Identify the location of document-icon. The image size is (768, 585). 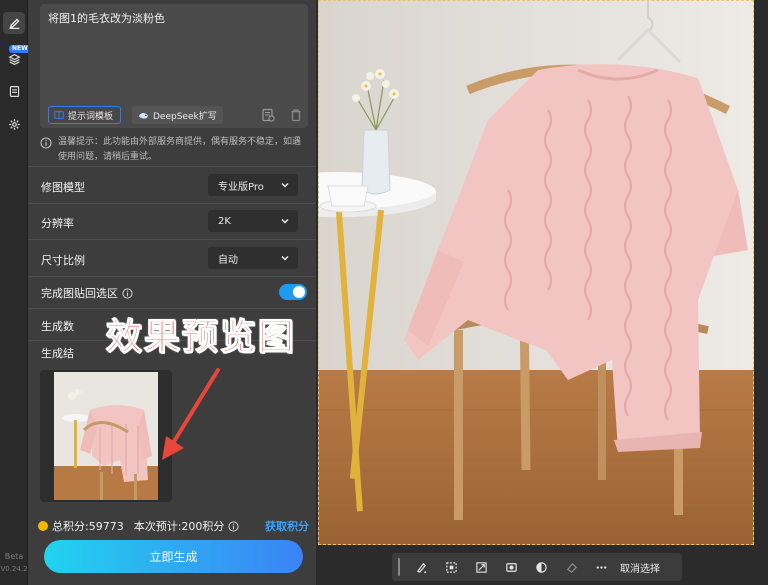
(14, 91).